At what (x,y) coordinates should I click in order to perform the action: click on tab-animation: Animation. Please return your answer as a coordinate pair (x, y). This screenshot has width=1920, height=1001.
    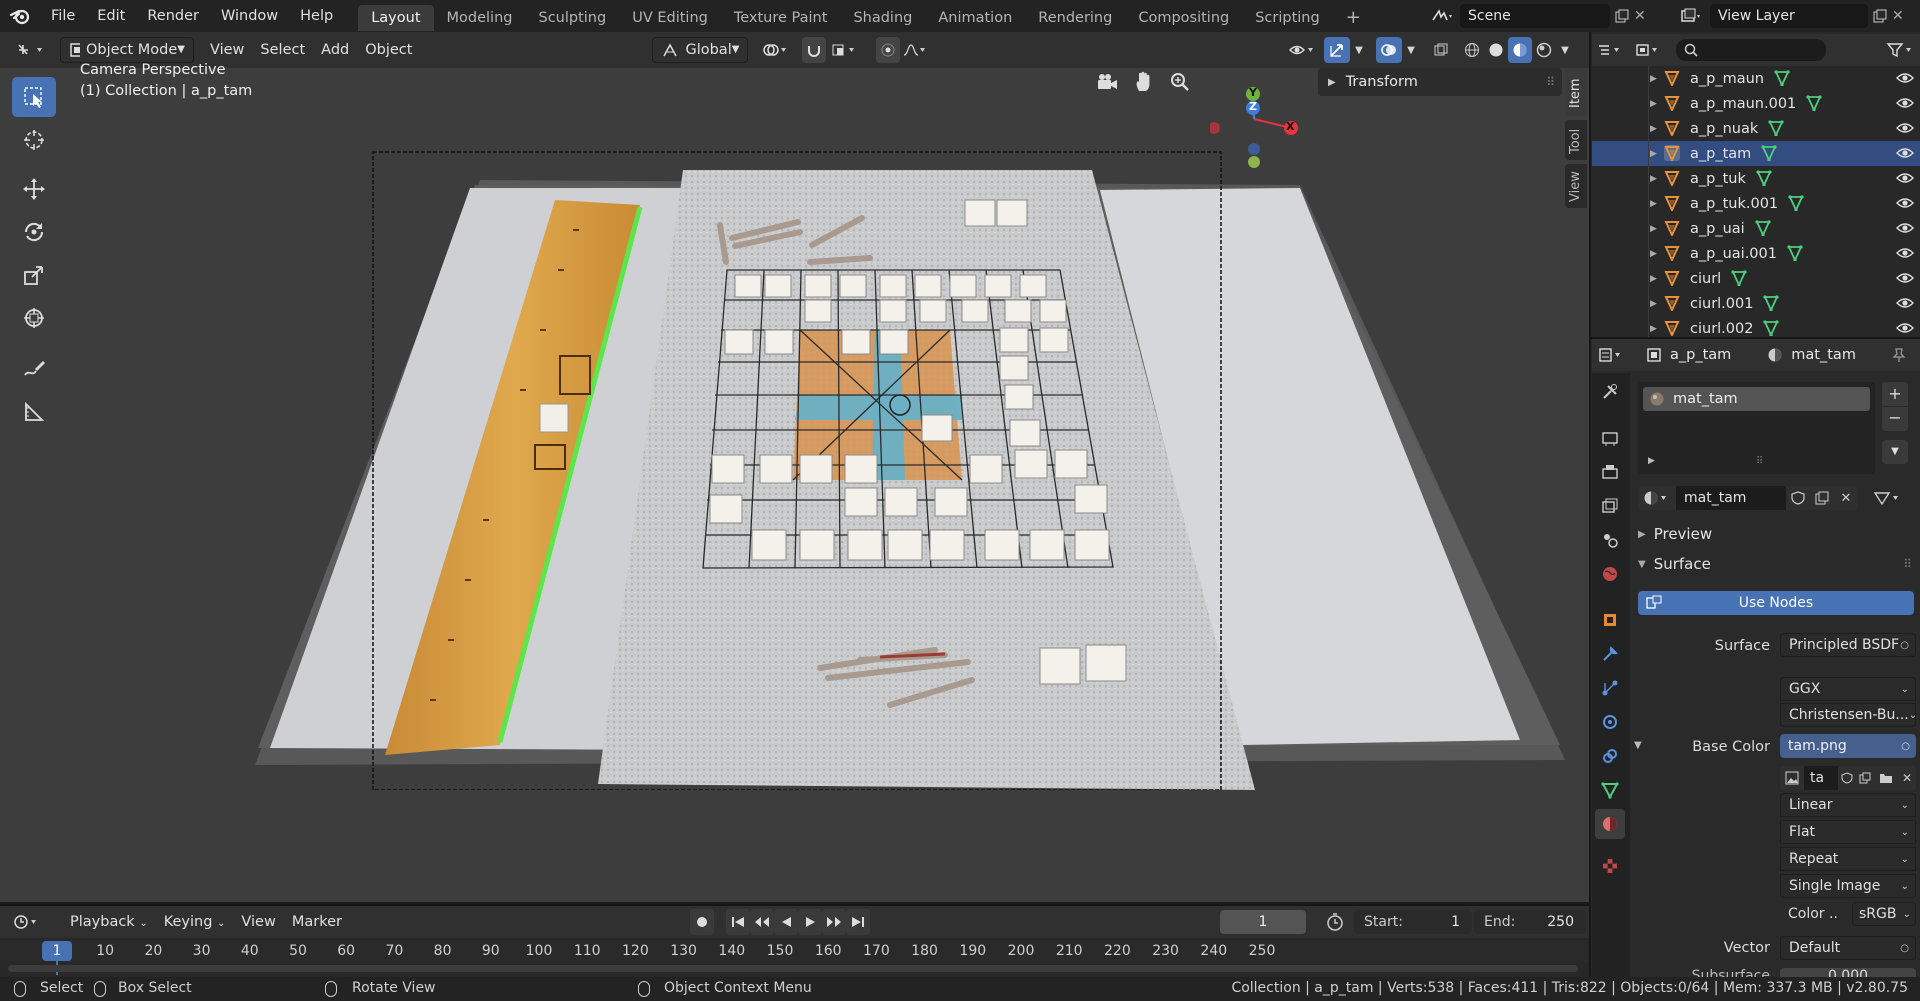
    Looking at the image, I should click on (975, 18).